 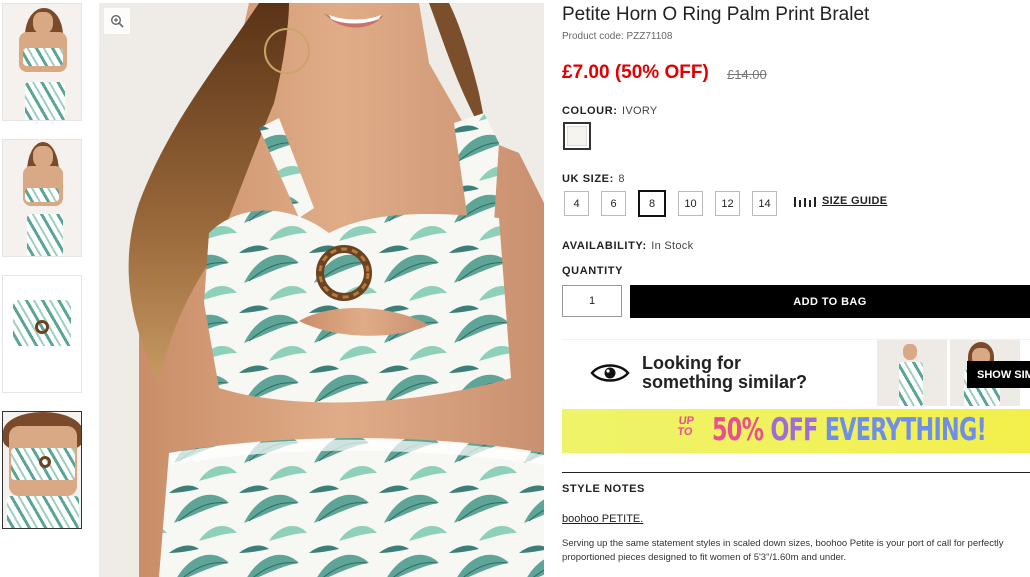 What do you see at coordinates (590, 111) in the screenshot?
I see `colour-label: COLOUR:` at bounding box center [590, 111].